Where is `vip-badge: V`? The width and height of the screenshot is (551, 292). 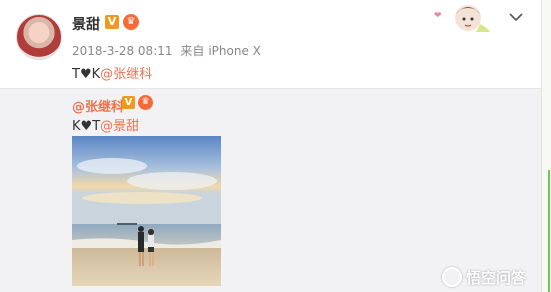
vip-badge: V is located at coordinates (112, 22).